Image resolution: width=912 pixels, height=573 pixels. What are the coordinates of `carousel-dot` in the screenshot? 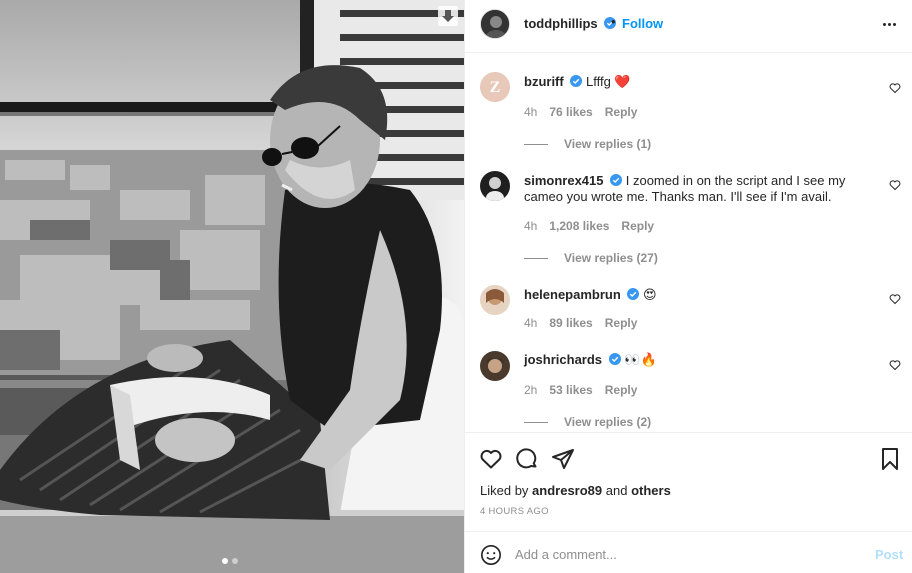 It's located at (235, 561).